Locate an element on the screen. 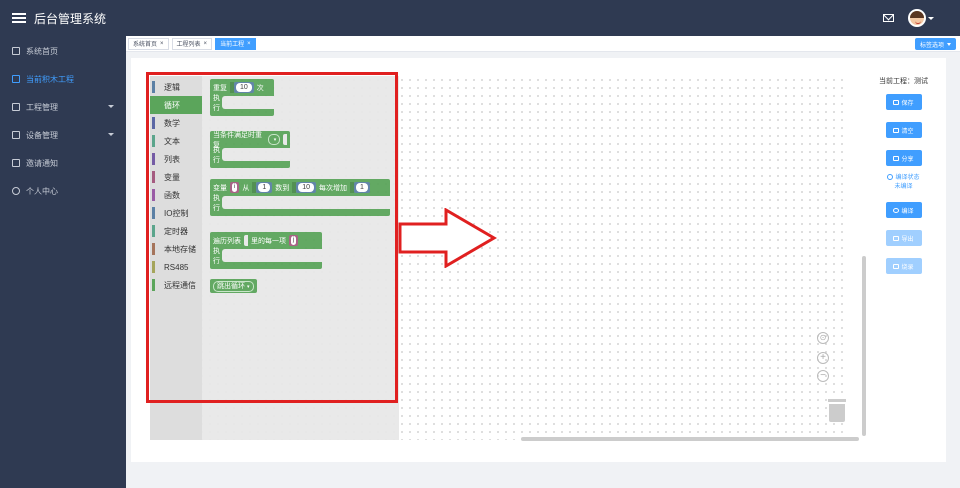 This screenshot has width=960, height=488. target-icon: ⊙ is located at coordinates (823, 338).